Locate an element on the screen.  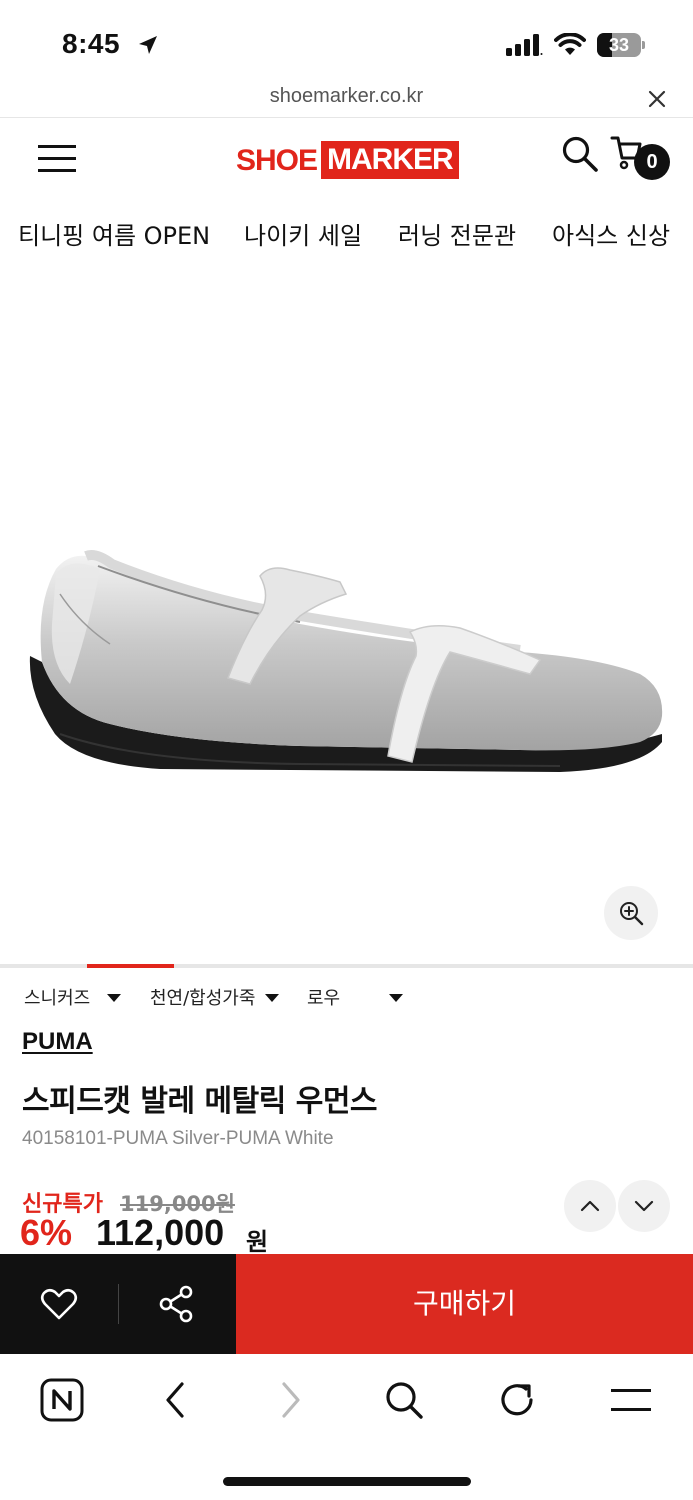
scroll-down-button is located at coordinates (644, 1206).